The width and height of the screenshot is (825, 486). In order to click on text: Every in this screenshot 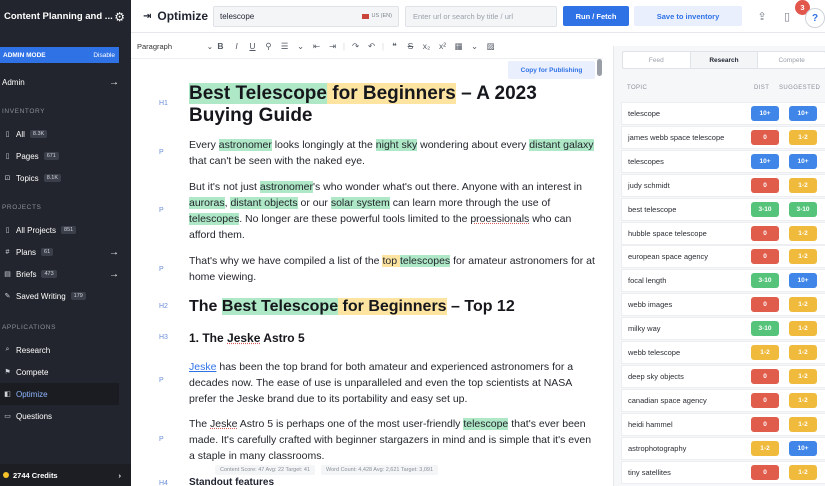, I will do `click(204, 145)`.